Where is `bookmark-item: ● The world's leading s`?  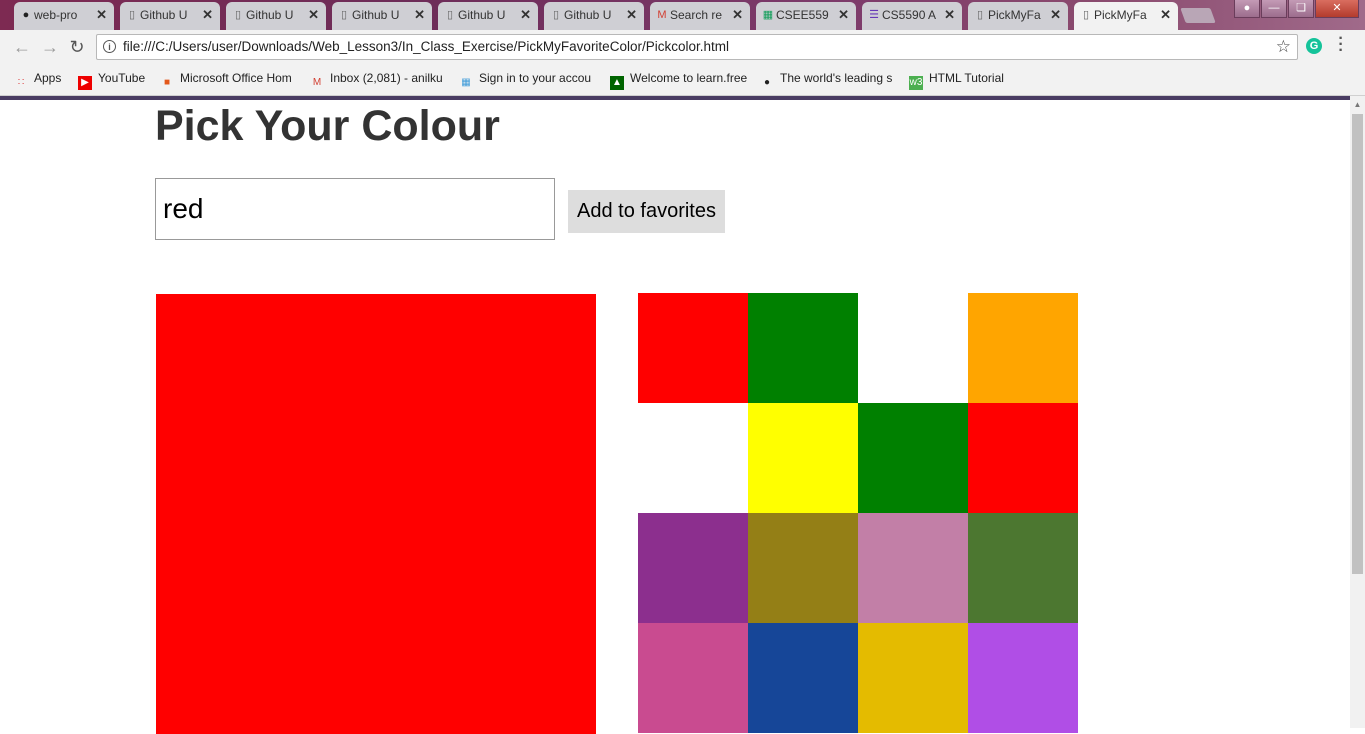 bookmark-item: ● The world's leading s is located at coordinates (830, 80).